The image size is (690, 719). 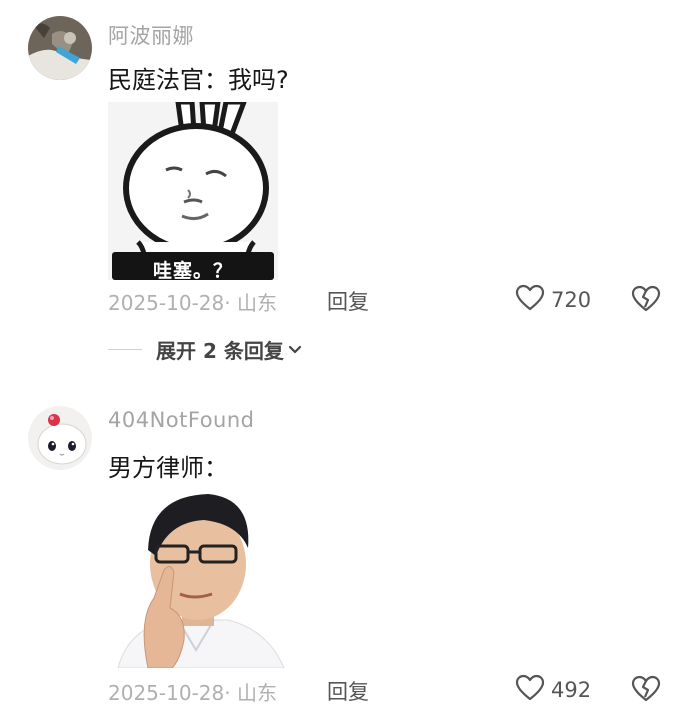 What do you see at coordinates (192, 270) in the screenshot?
I see `sticker-caption: 哇塞。？` at bounding box center [192, 270].